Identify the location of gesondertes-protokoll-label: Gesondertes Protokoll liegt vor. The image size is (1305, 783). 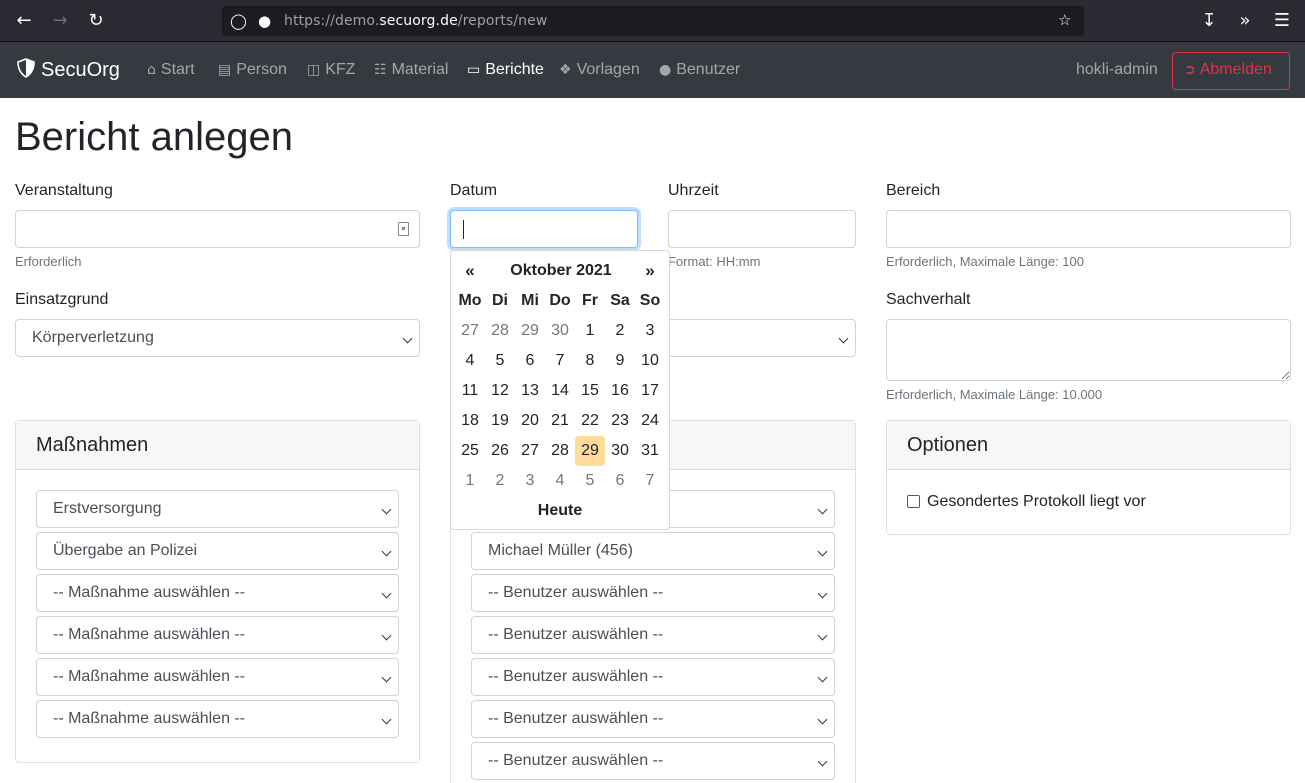
(1036, 502).